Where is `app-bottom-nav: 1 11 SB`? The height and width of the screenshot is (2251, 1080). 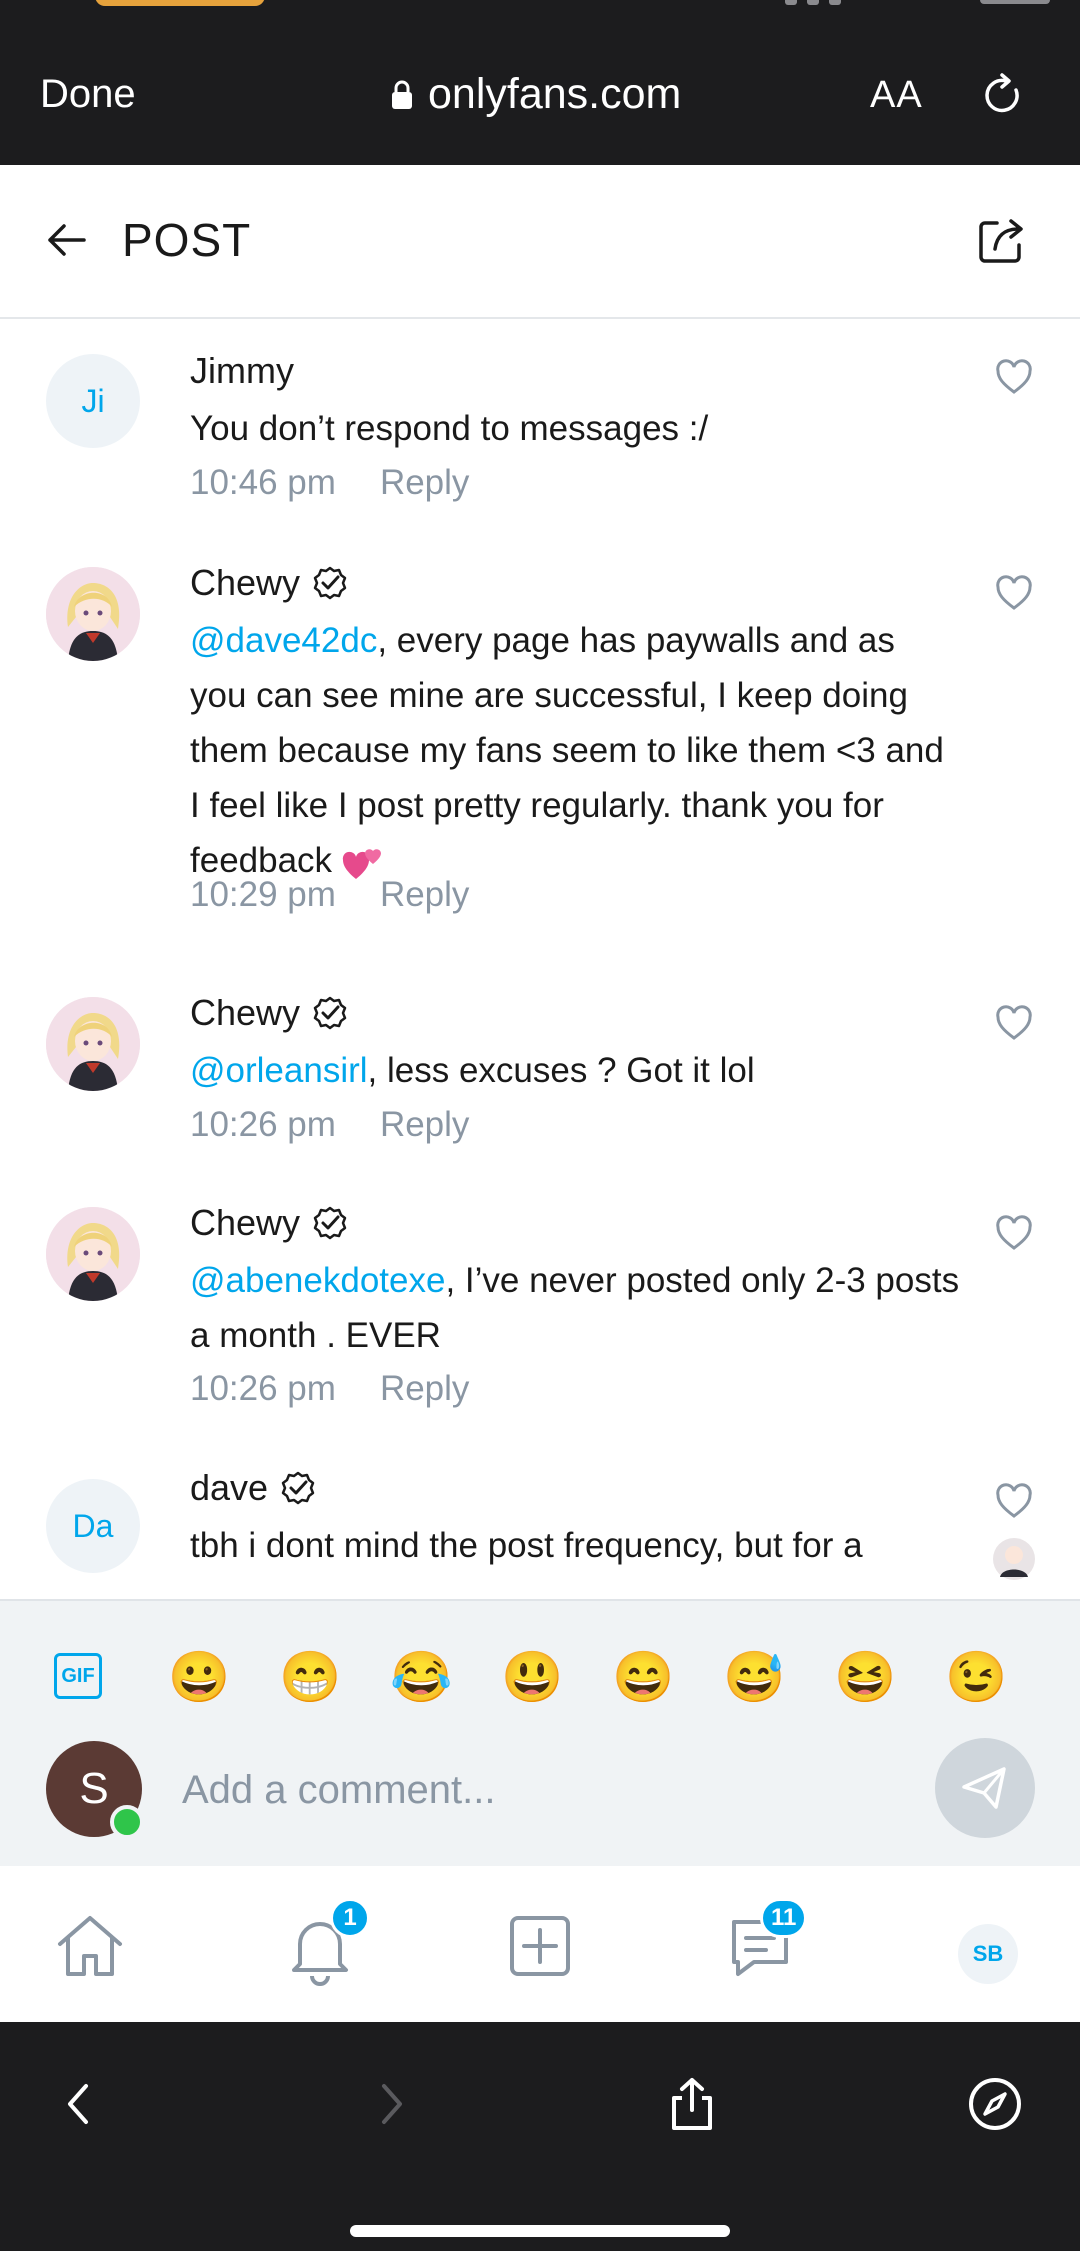
app-bottom-nav: 1 11 SB is located at coordinates (540, 1944).